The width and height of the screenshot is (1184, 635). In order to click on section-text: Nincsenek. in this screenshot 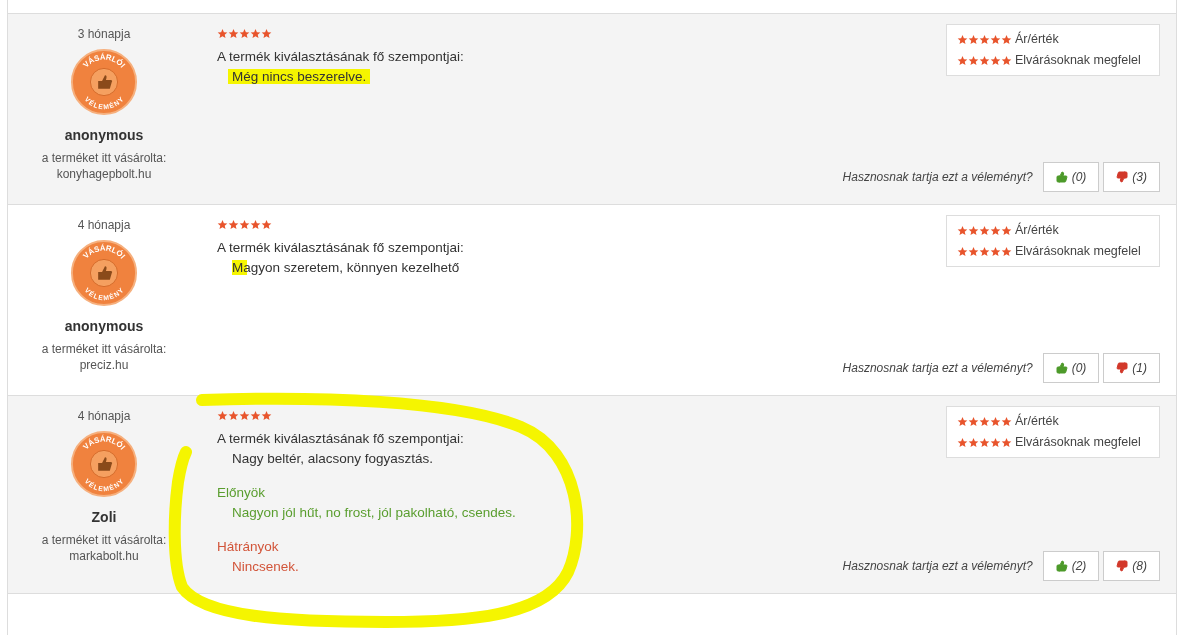, I will do `click(265, 567)`.